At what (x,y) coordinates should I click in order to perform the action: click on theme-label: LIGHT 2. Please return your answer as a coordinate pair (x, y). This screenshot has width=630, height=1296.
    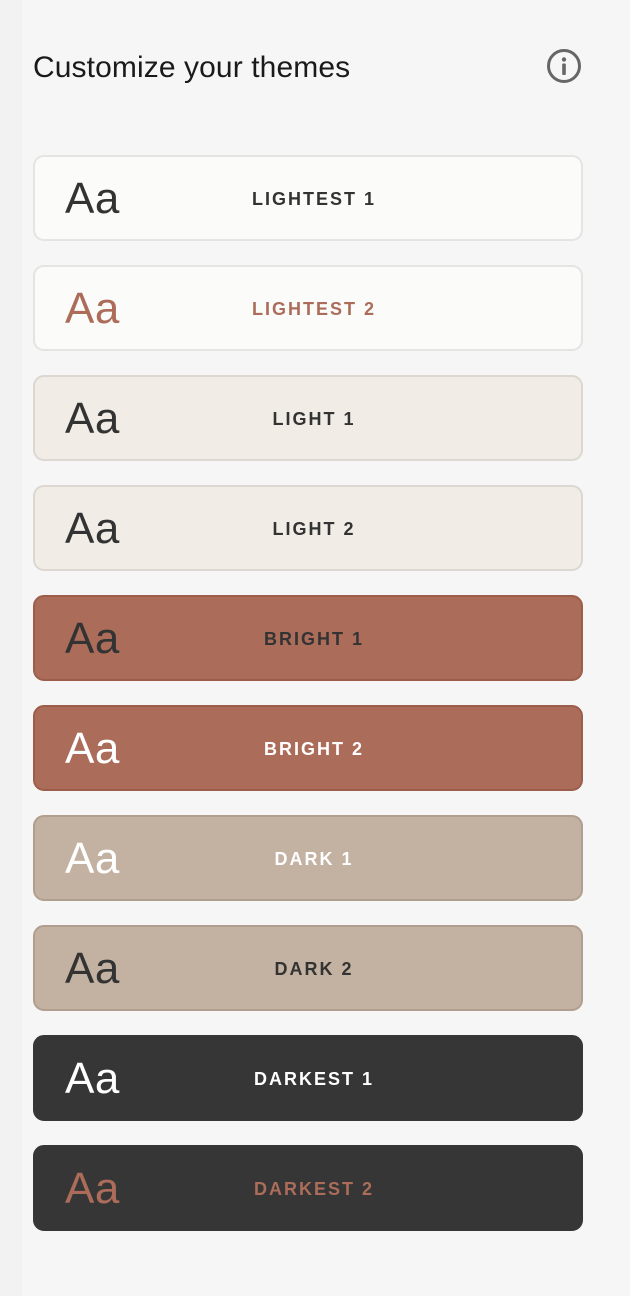
    Looking at the image, I should click on (314, 529).